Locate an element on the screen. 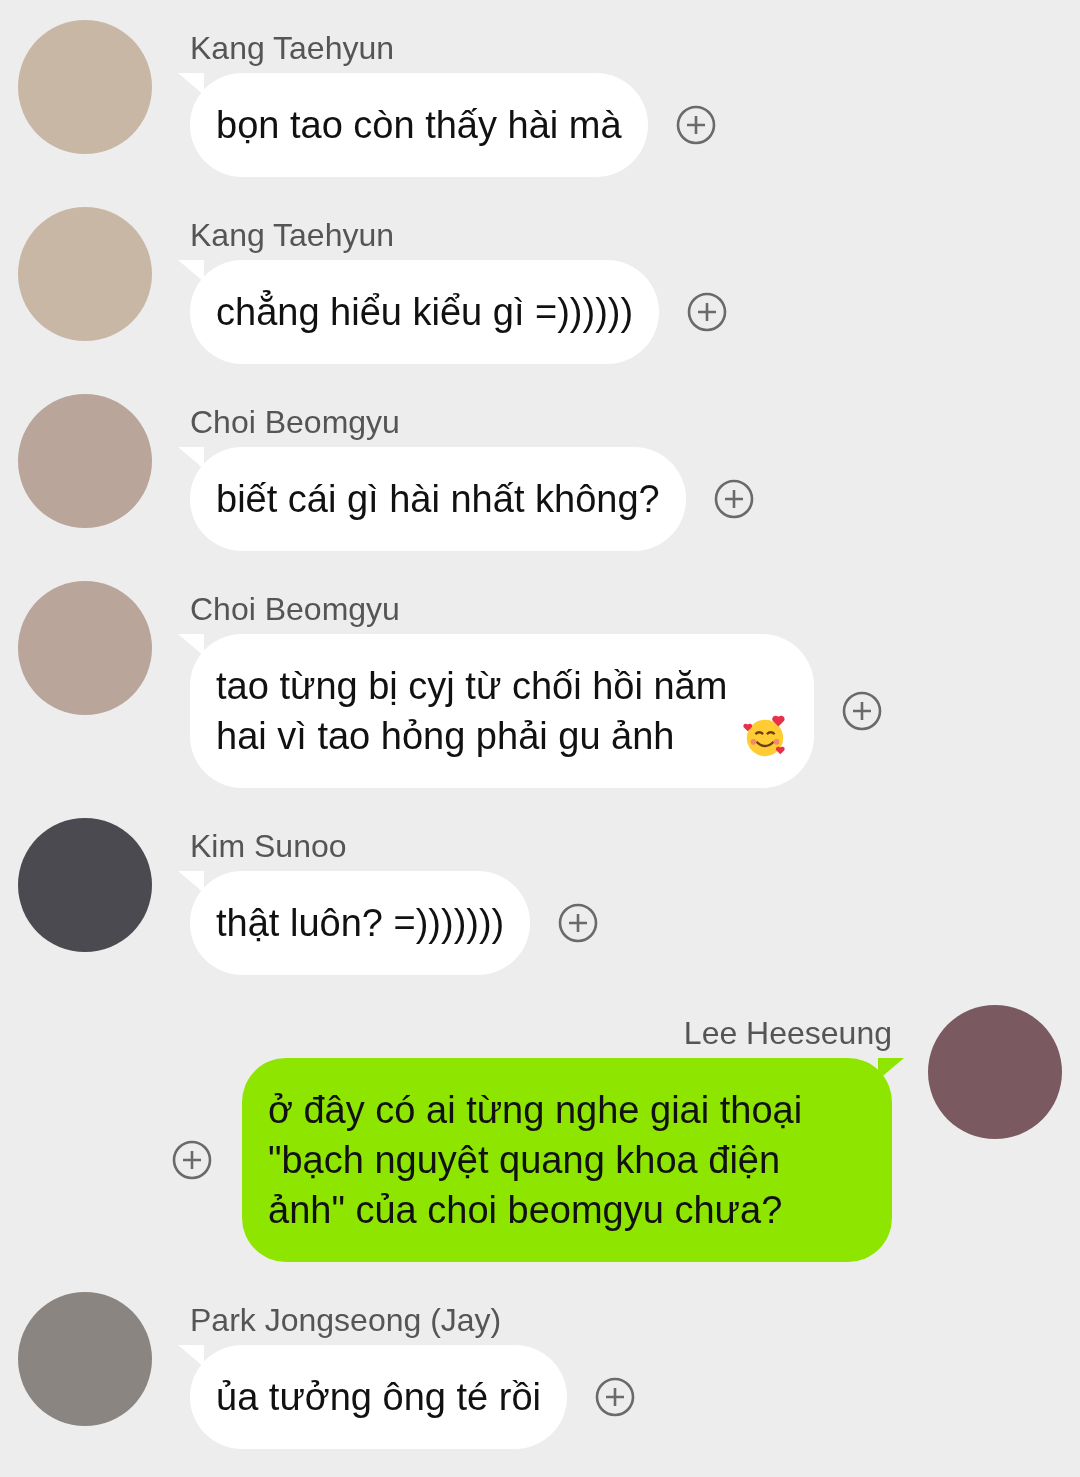  message-text: bọn tao còn thấy hài mà is located at coordinates (419, 125).